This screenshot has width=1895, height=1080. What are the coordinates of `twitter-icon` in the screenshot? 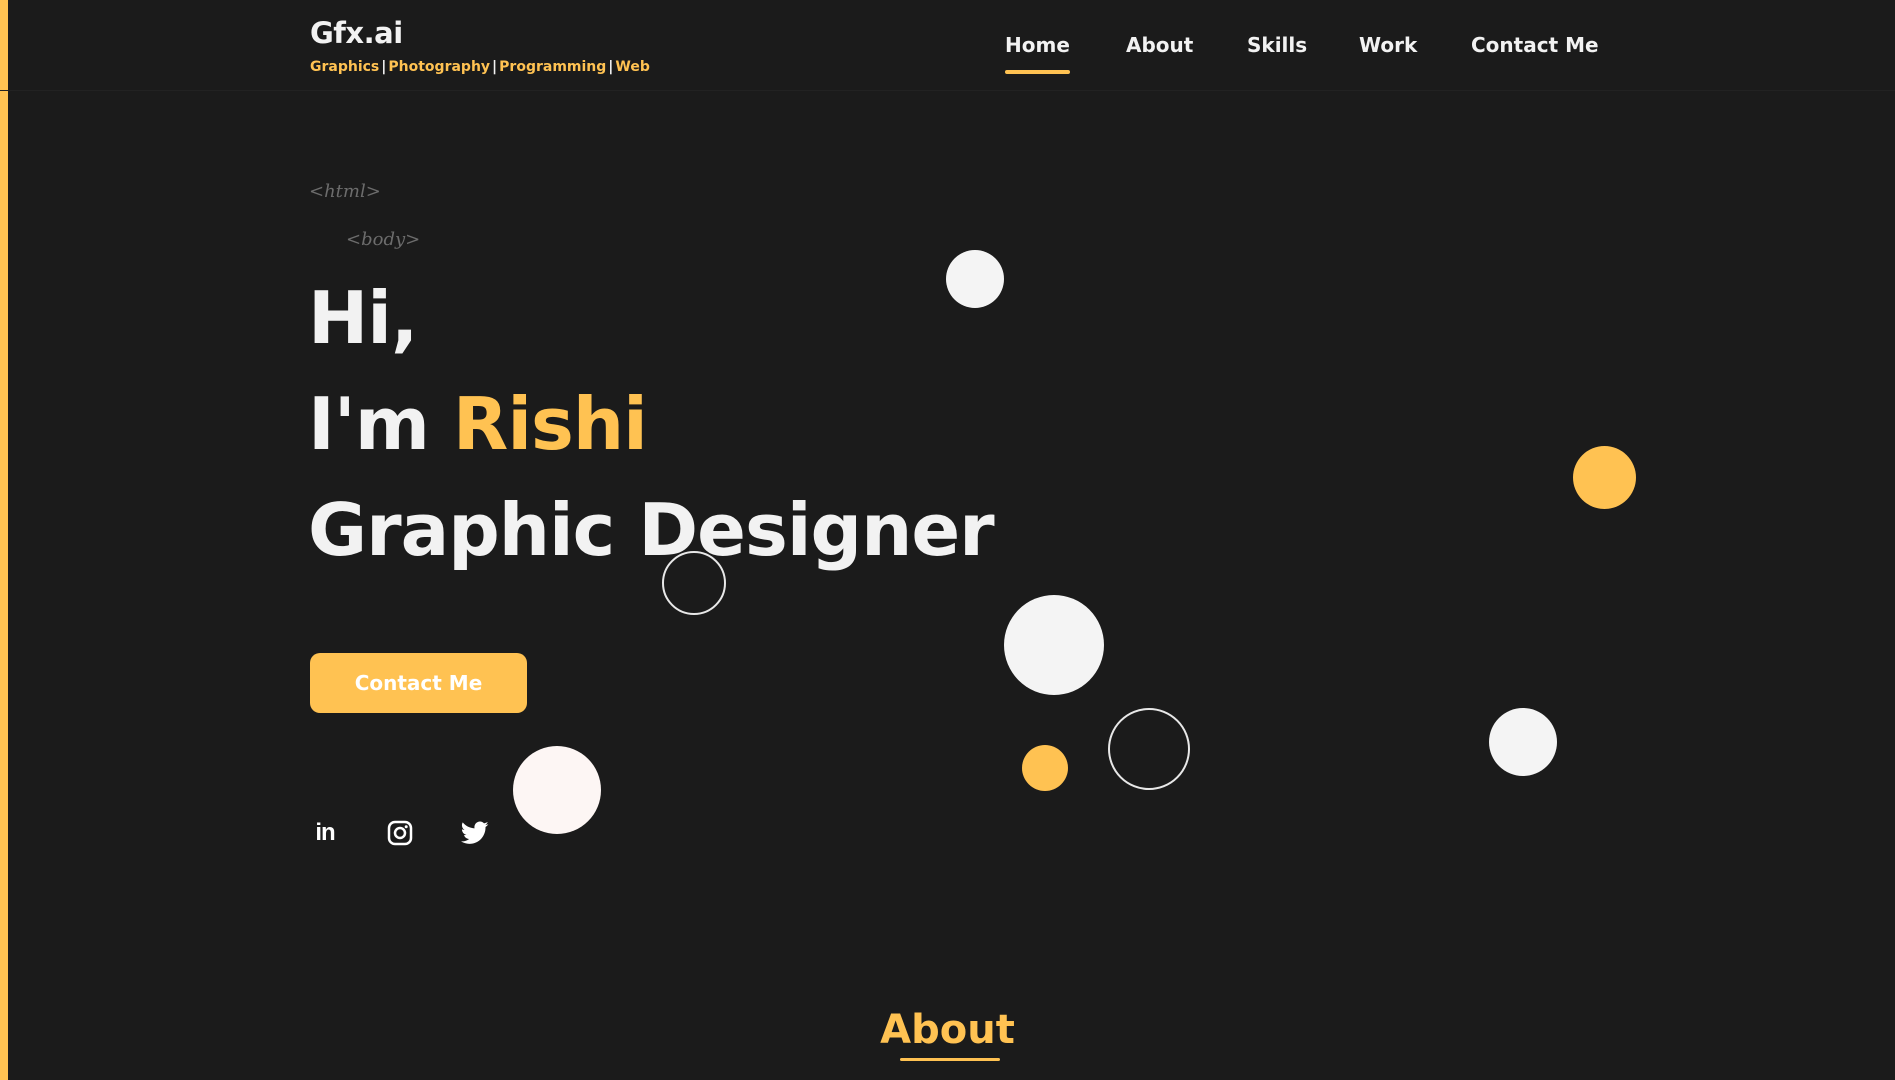 It's located at (475, 833).